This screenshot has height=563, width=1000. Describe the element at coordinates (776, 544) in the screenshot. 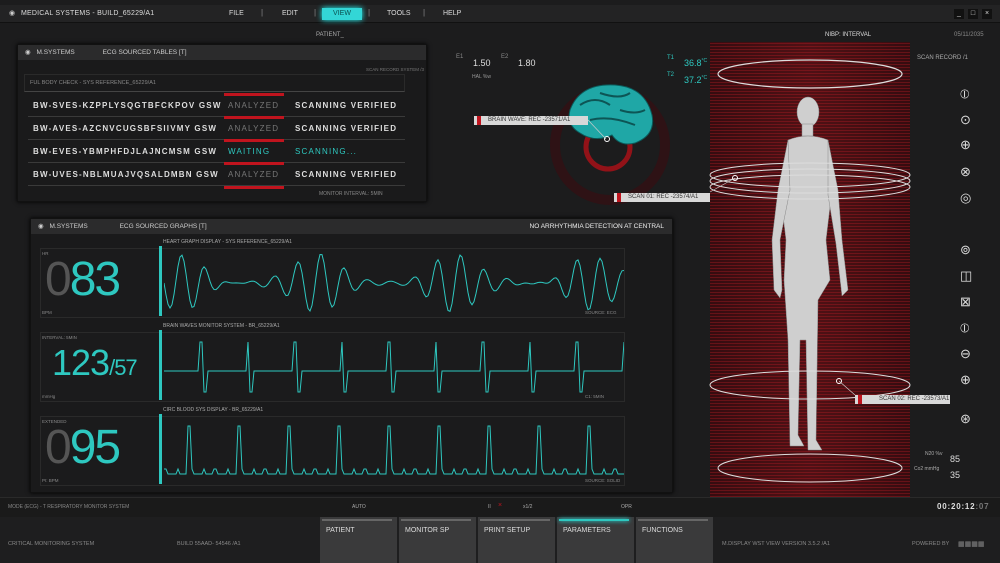

I see `footer-version: M.DISPLAY WST VIEW VERSION 3.5.2 /A1` at that location.